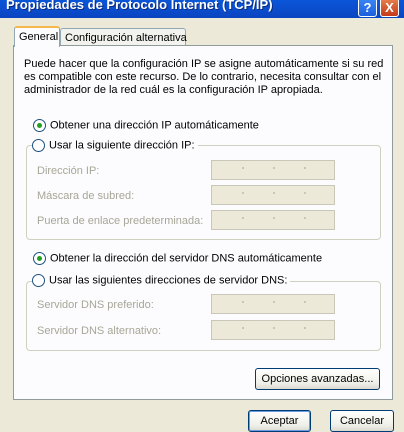 This screenshot has height=432, width=404. I want to click on ok-button: Aceptar, so click(279, 421).